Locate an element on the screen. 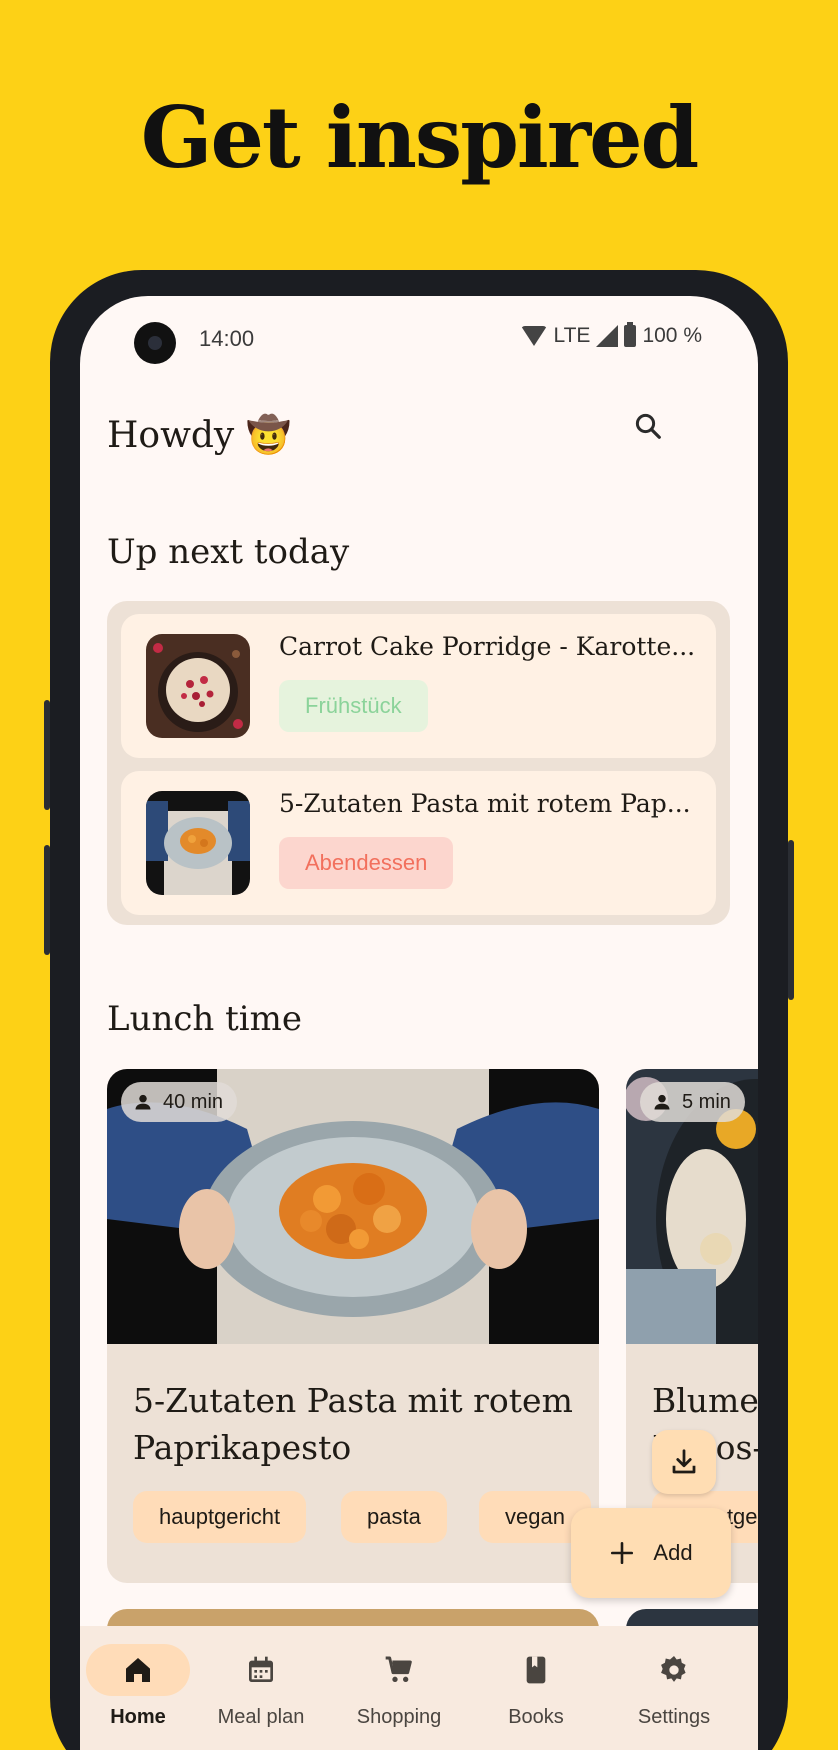 The width and height of the screenshot is (838, 1750). search-button is located at coordinates (648, 426).